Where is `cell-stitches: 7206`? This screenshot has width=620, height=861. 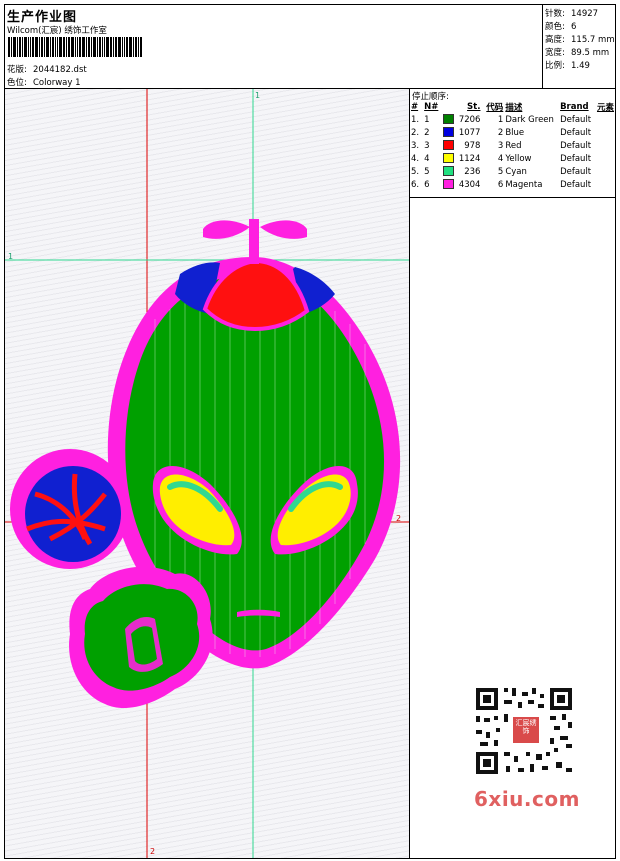
cell-stitches: 7206 is located at coordinates (469, 119).